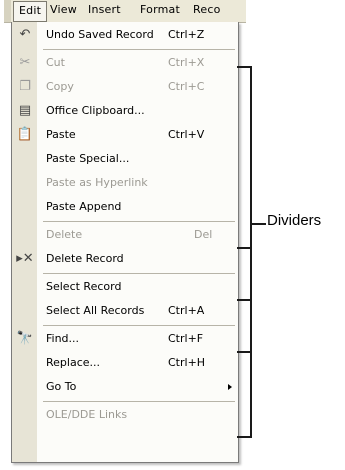  What do you see at coordinates (64, 234) in the screenshot?
I see `menu-item-label: Delete` at bounding box center [64, 234].